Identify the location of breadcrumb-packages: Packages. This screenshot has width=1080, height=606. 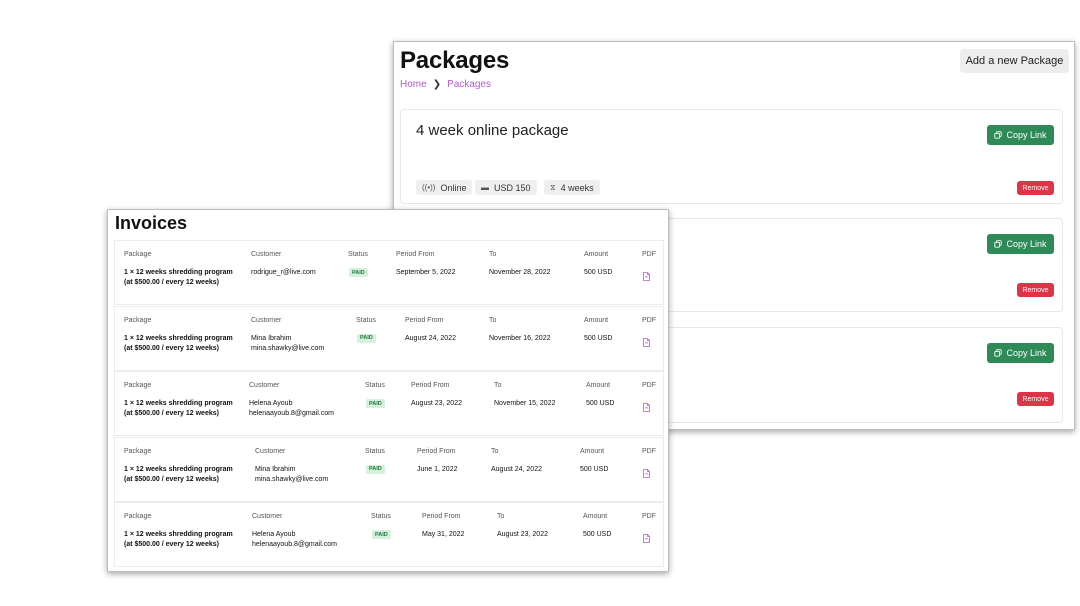
(469, 84).